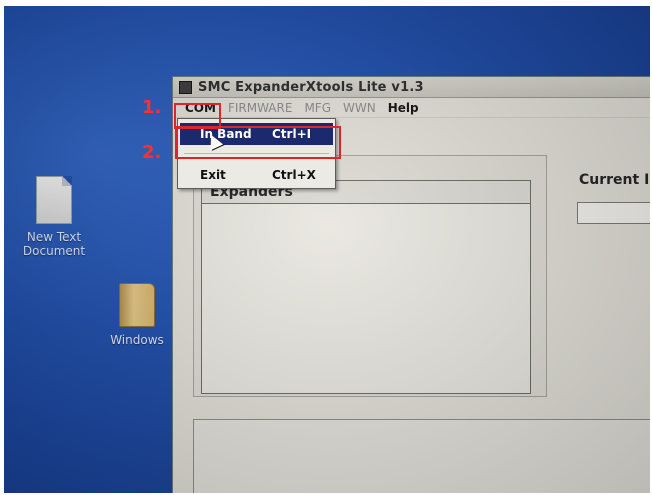  I want to click on desktop-icon-windows: Windows, so click(137, 315).